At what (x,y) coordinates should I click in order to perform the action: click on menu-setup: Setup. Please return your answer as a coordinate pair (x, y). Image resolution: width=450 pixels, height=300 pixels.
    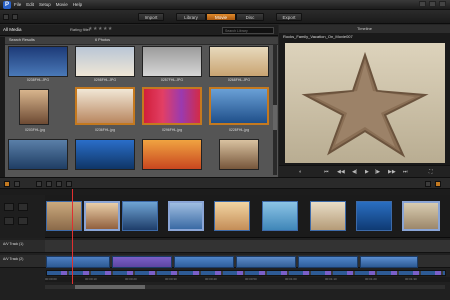
    Looking at the image, I should click on (45, 4).